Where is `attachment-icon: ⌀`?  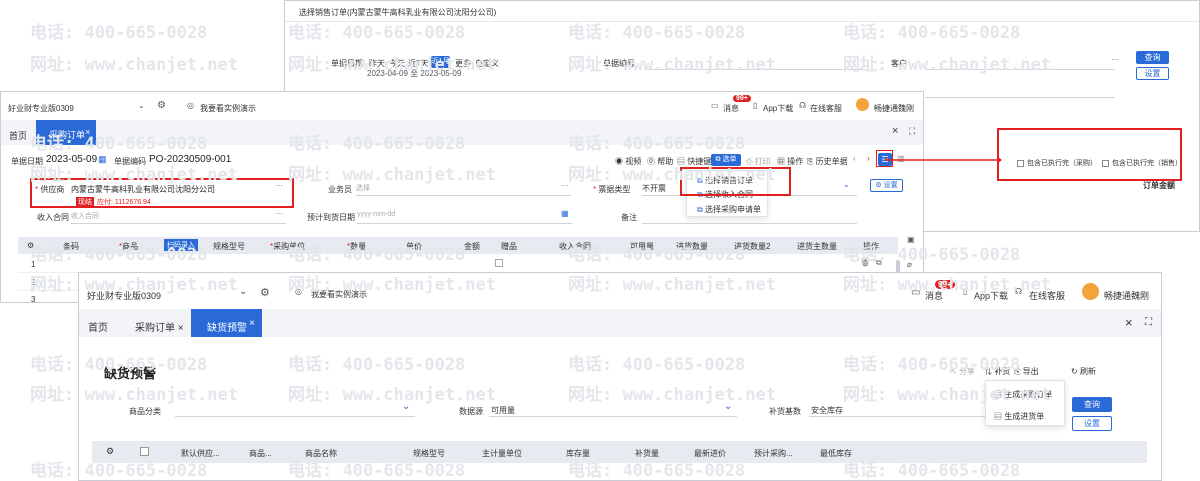 attachment-icon: ⌀ is located at coordinates (909, 264).